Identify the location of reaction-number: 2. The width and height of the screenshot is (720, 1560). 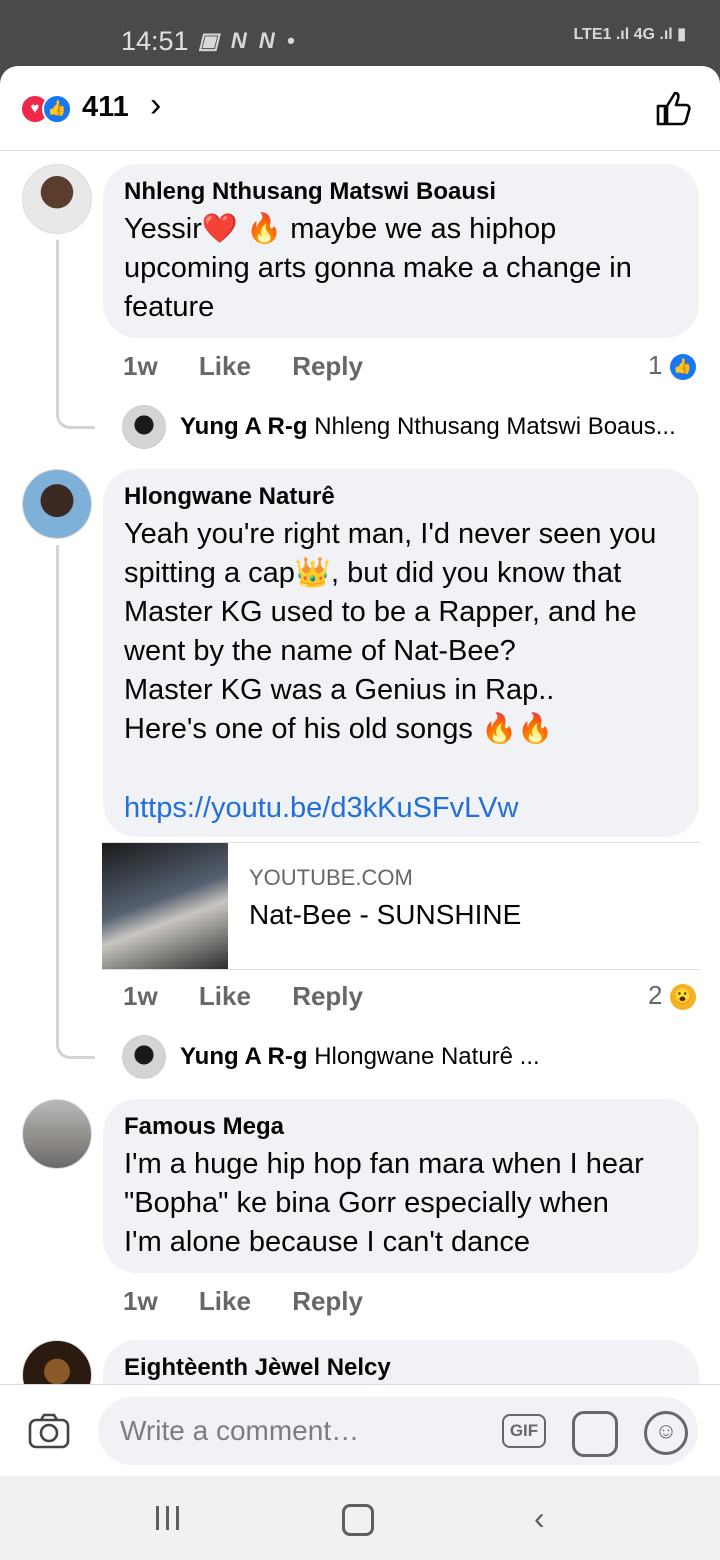
(655, 995).